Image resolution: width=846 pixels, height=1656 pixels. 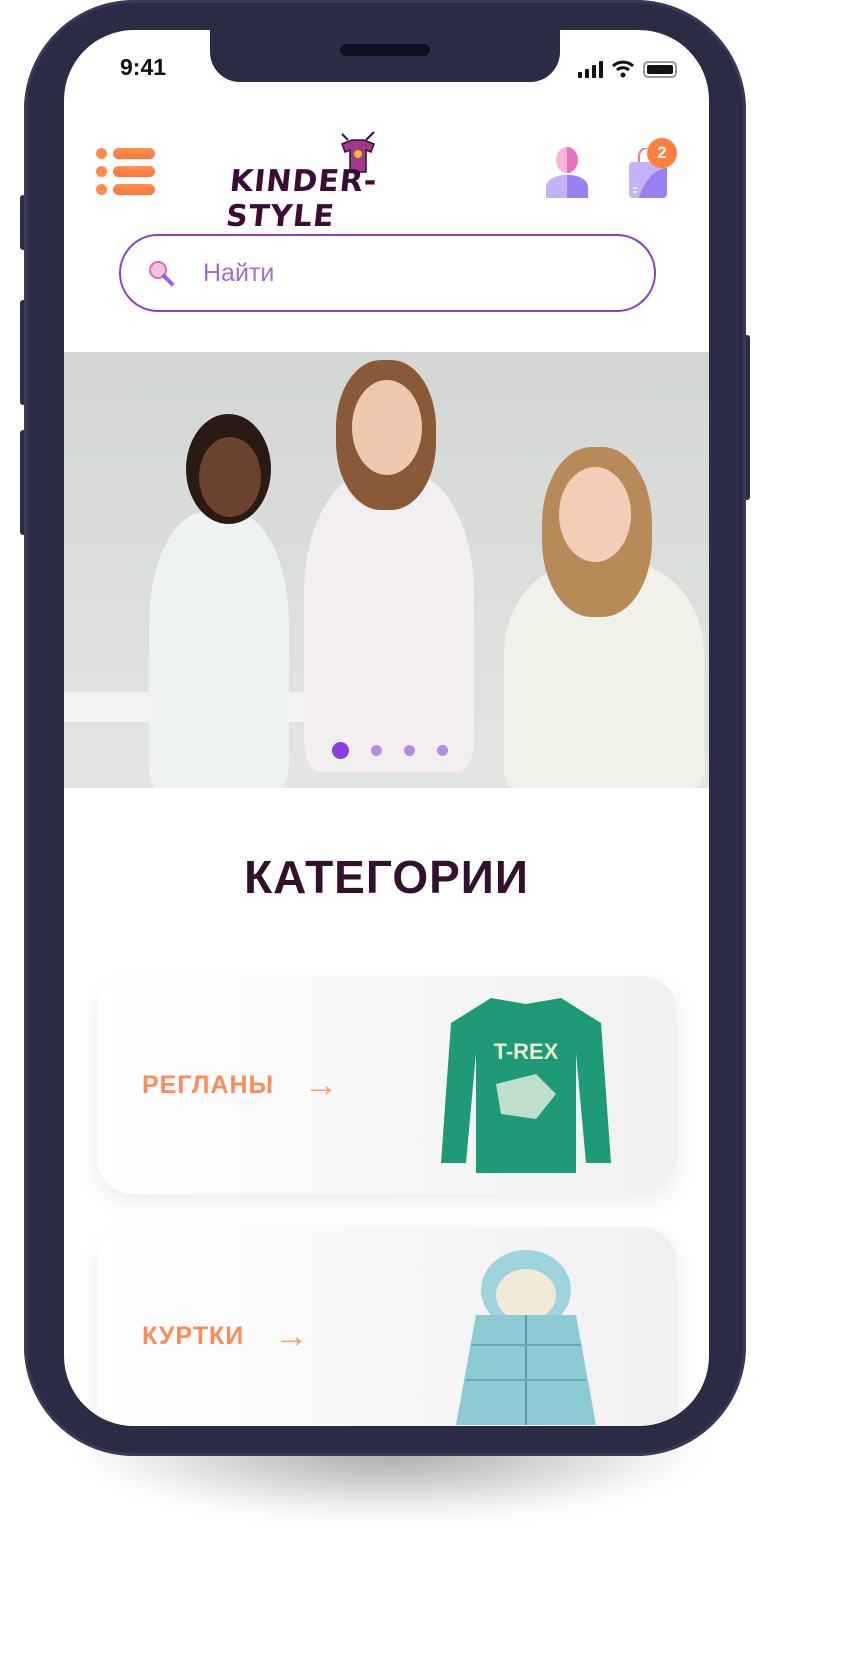 I want to click on notch, so click(x=385, y=56).